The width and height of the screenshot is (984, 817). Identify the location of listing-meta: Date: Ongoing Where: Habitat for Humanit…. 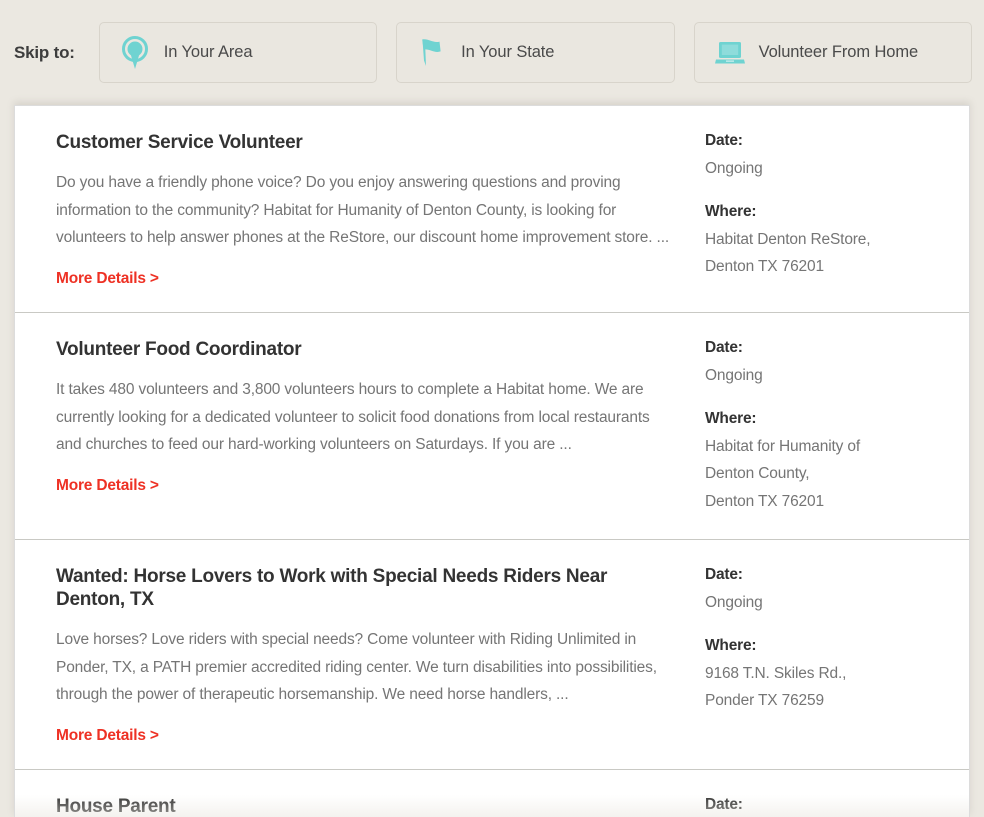
(837, 427).